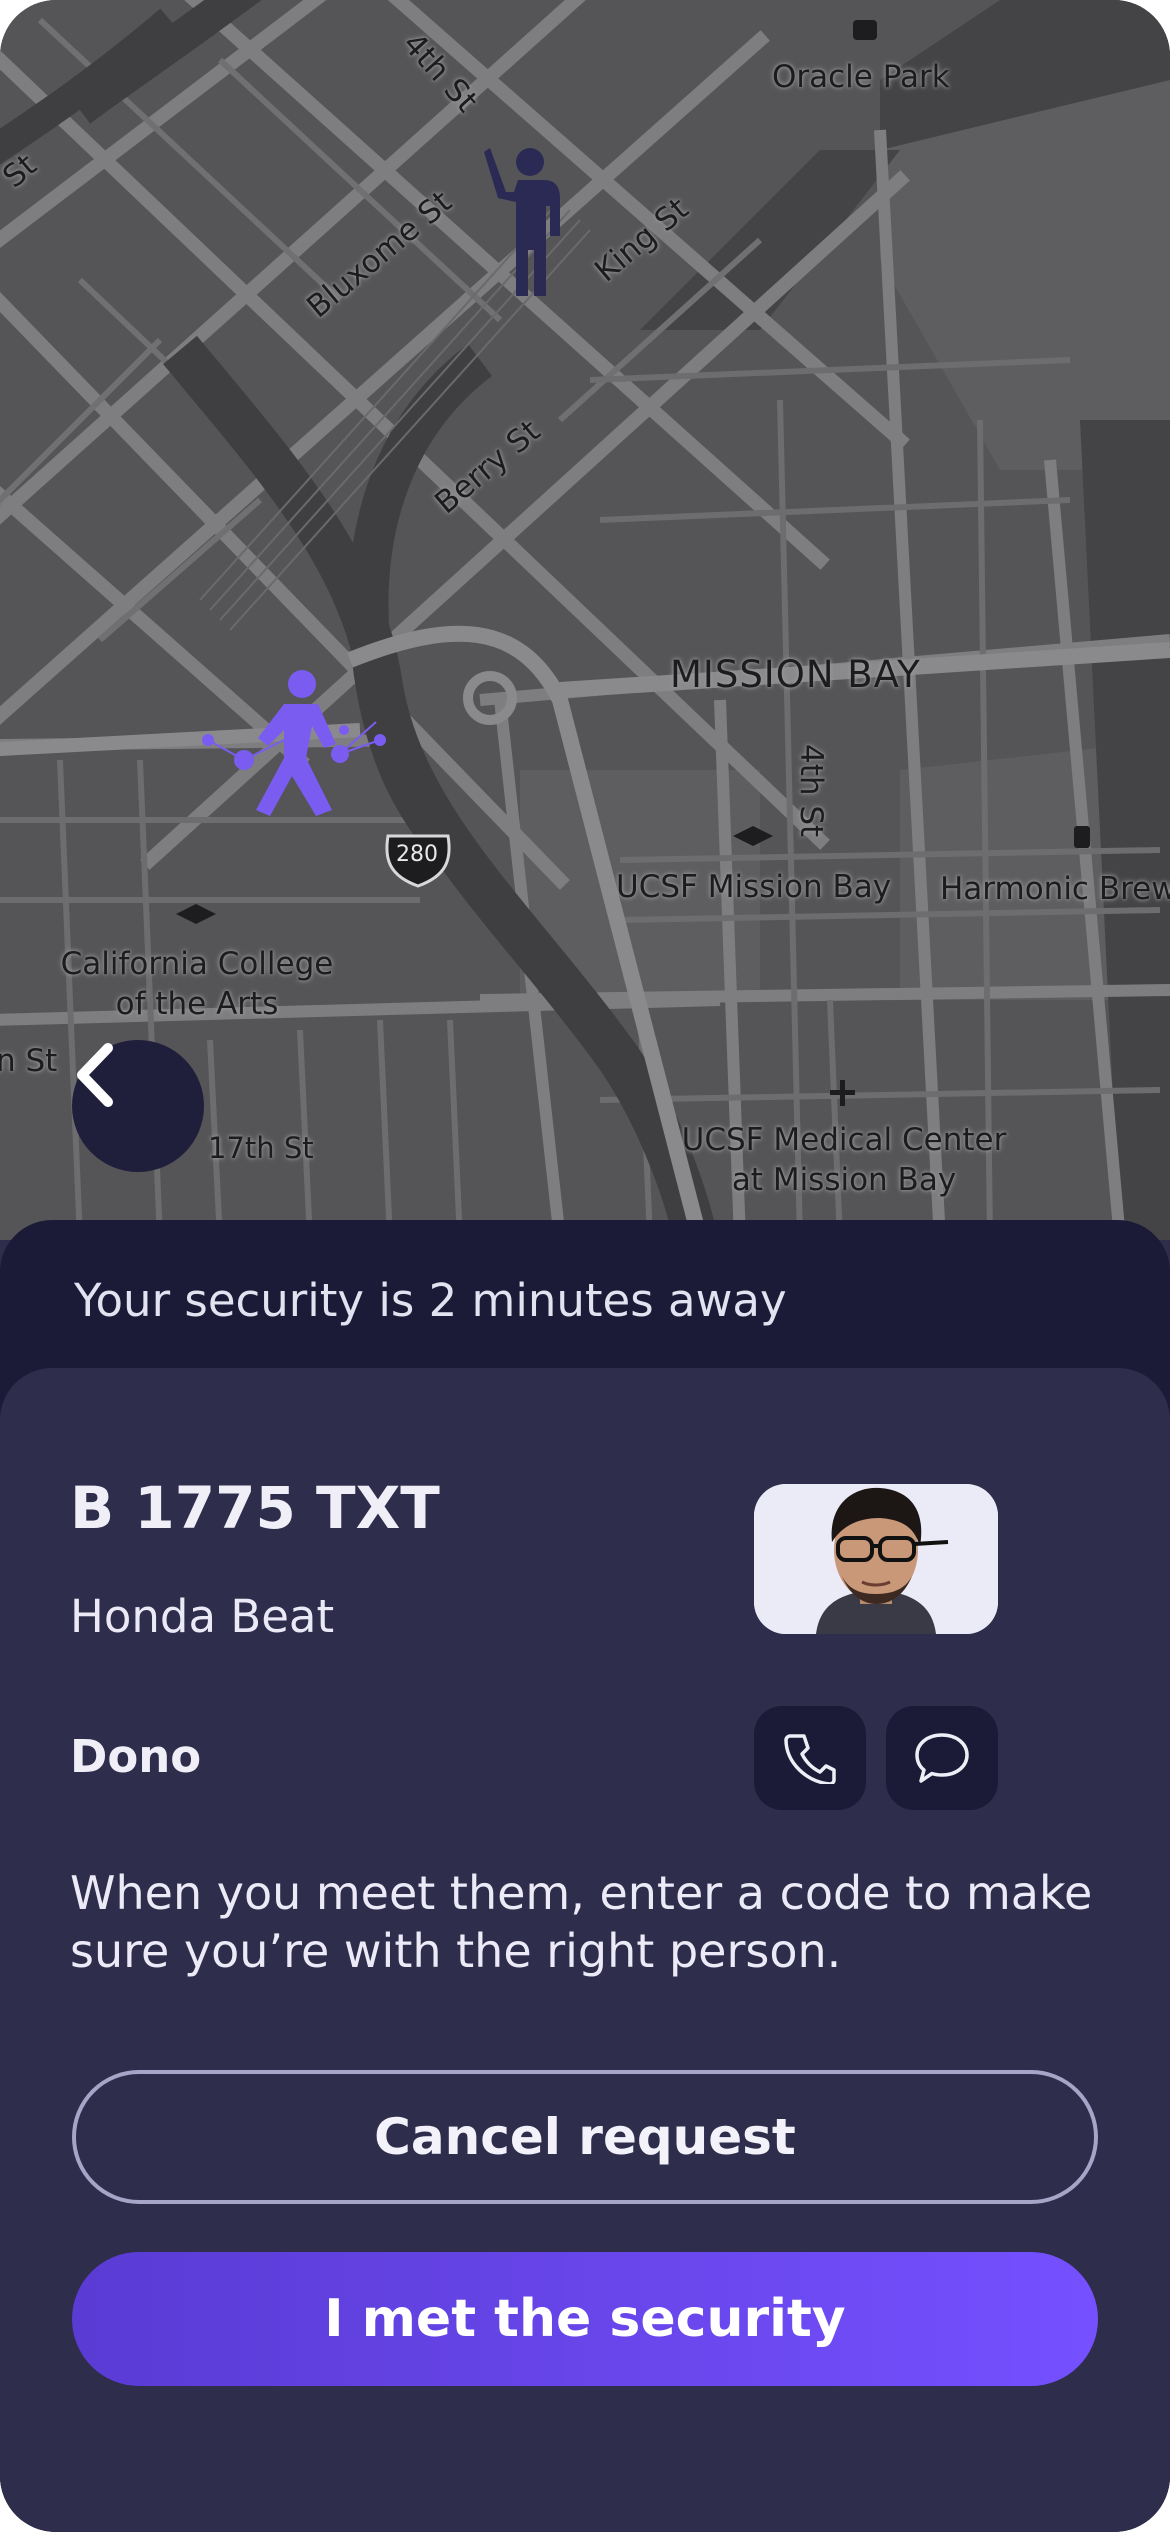 The image size is (1170, 2532). Describe the element at coordinates (522, 222) in the screenshot. I see `user-location-icon` at that location.